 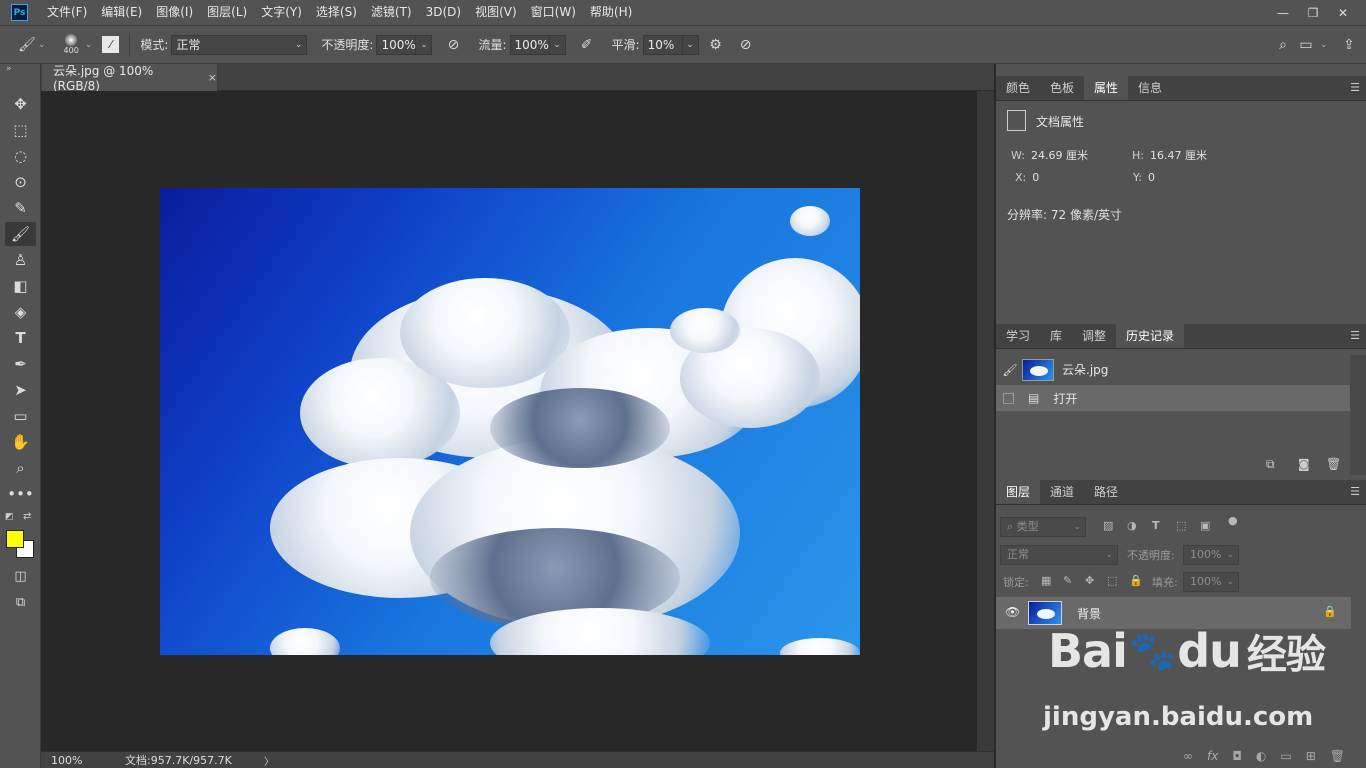 I want to click on tab-adjustments: 调整, so click(x=1094, y=336).